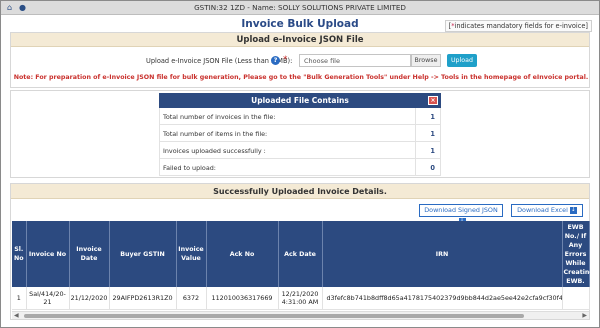  I want to click on scroll-left-icon: ◀, so click(16, 315).